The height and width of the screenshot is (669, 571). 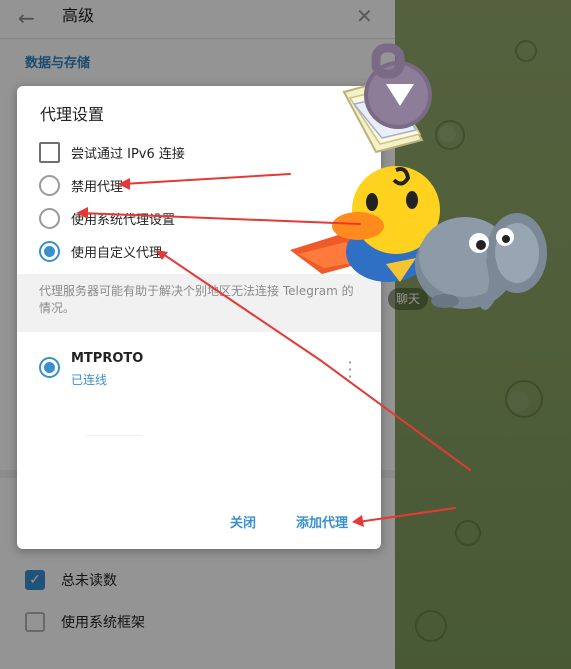 I want to click on ipv6-option: 尝试通过 IPv6 连接, so click(x=112, y=152).